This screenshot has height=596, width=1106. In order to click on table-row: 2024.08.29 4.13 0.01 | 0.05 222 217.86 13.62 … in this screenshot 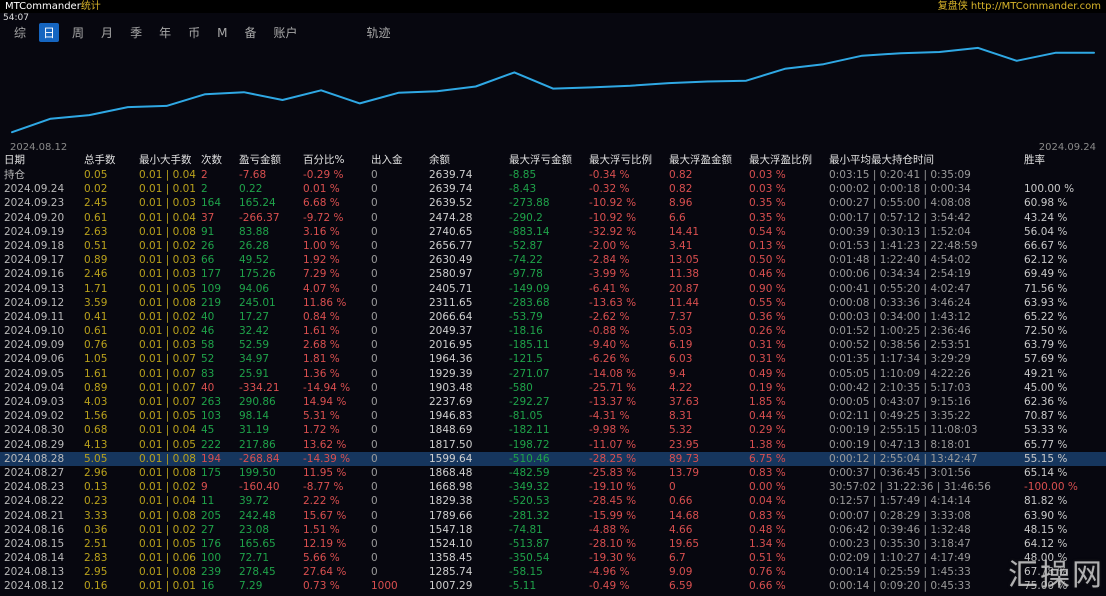, I will do `click(553, 445)`.